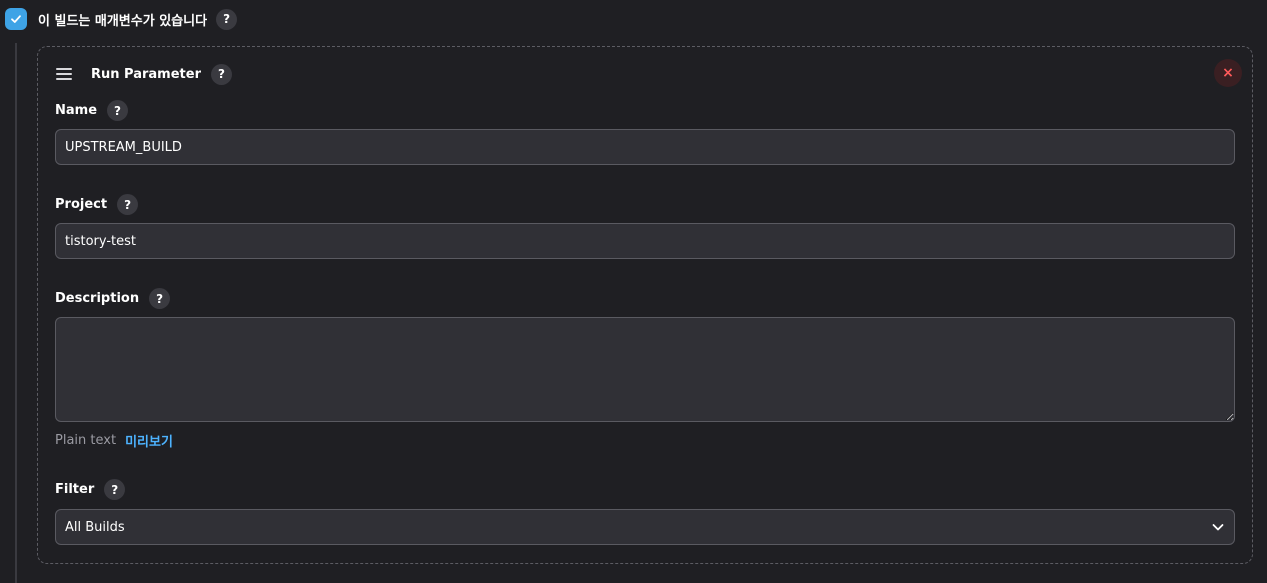 Image resolution: width=1267 pixels, height=583 pixels. I want to click on description-label-row: Description ?, so click(113, 298).